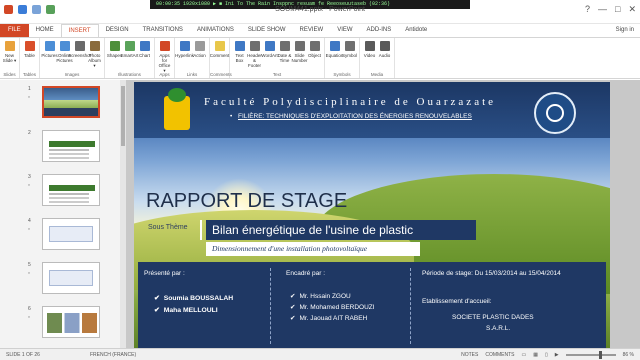  What do you see at coordinates (29, 133) in the screenshot?
I see `thumbnail-number: 2` at bounding box center [29, 133].